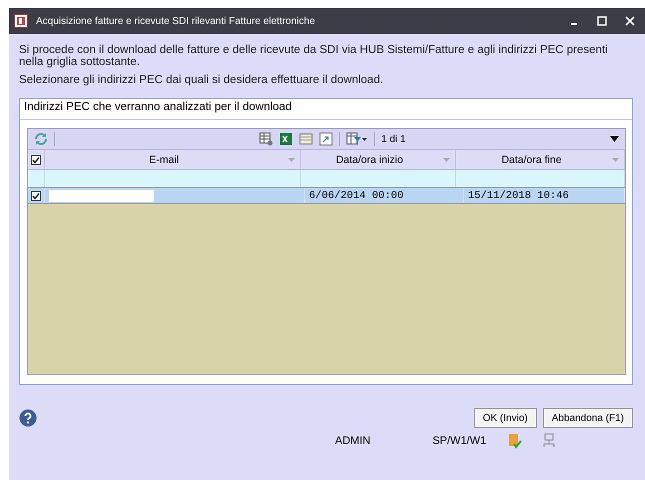 The image size is (645, 480). Describe the element at coordinates (459, 441) in the screenshot. I see `path-label: SP/W1/W1` at that location.